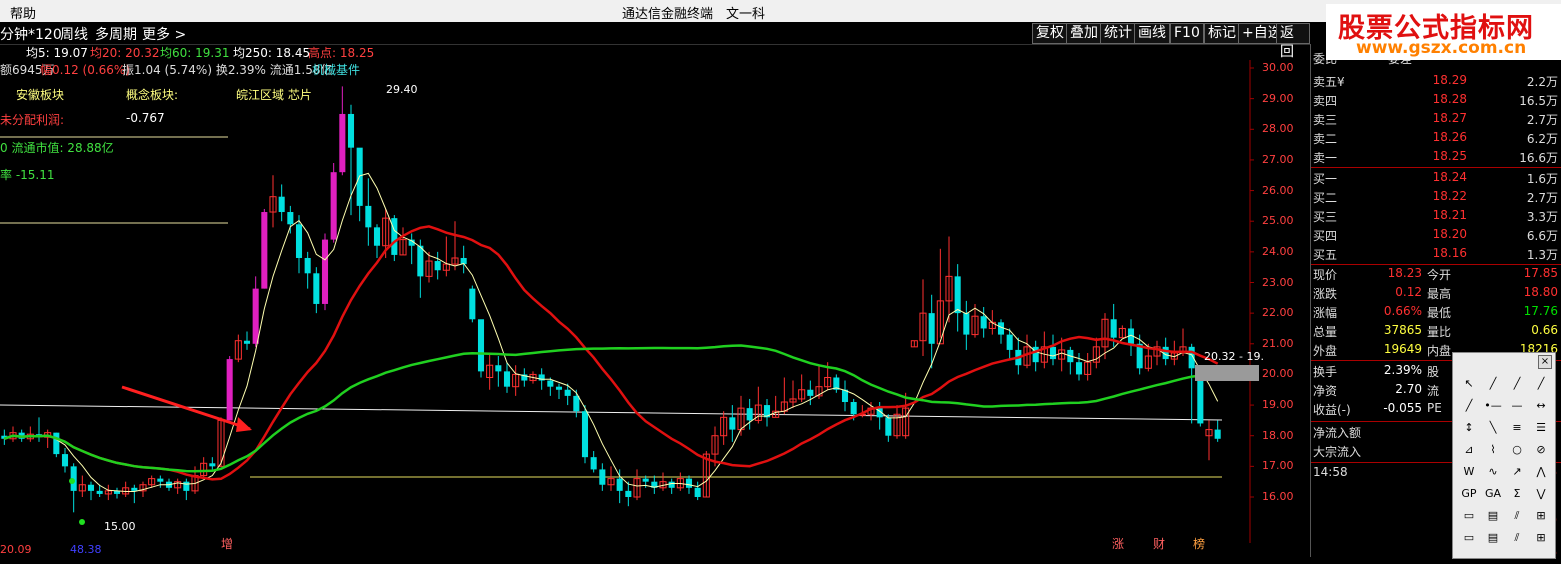  What do you see at coordinates (116, 34) in the screenshot?
I see `multi-period-button: 多周期` at bounding box center [116, 34].